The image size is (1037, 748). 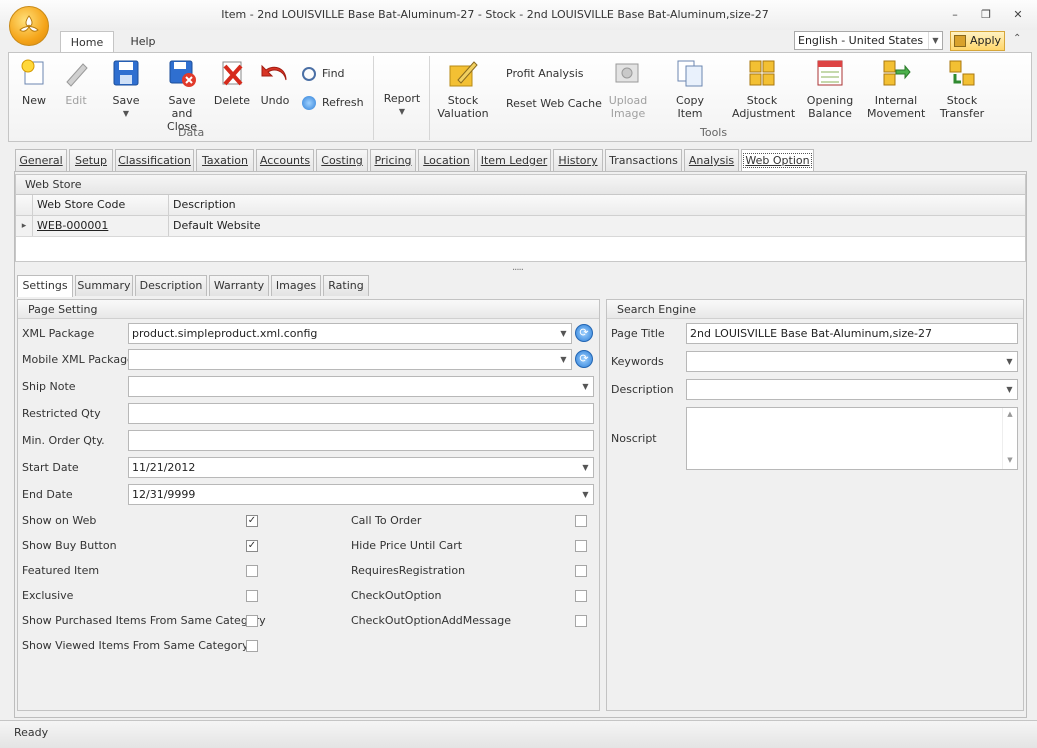 What do you see at coordinates (29, 26) in the screenshot?
I see `app-orb-icon` at bounding box center [29, 26].